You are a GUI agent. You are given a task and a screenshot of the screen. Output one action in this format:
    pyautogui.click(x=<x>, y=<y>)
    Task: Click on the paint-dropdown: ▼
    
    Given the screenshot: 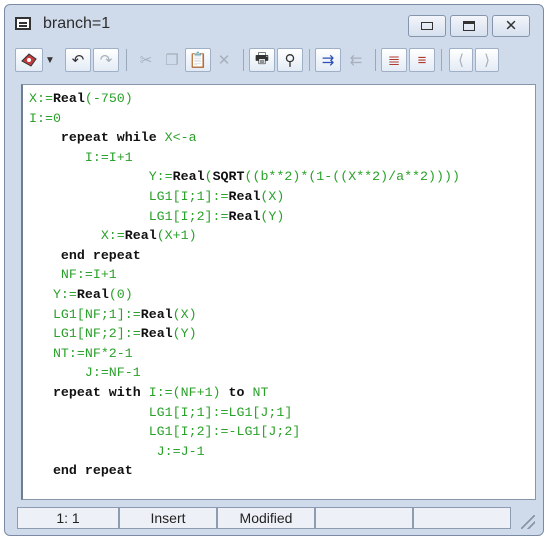 What is the action you would take?
    pyautogui.click(x=50, y=60)
    